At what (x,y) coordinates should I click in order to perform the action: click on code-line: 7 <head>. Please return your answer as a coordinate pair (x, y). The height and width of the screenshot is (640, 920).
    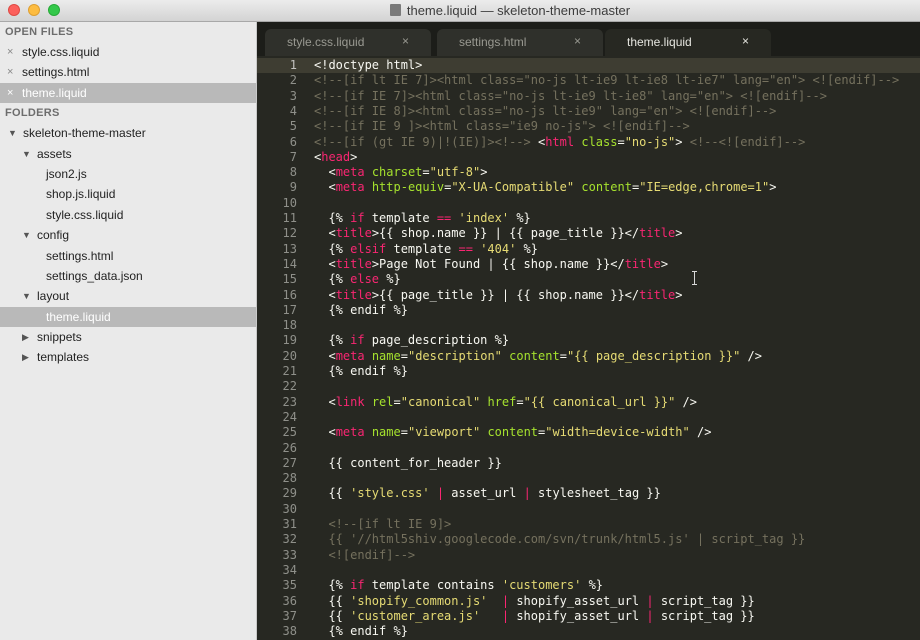
    Looking at the image, I should click on (588, 157).